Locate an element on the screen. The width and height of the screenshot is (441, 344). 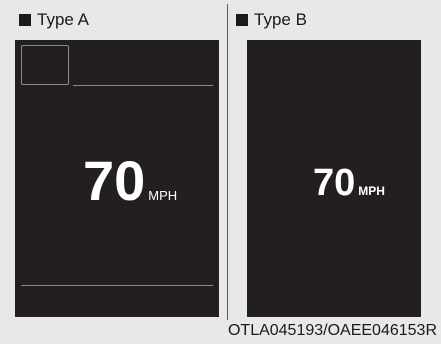
type-a-speed-value: 70 is located at coordinates (114, 180).